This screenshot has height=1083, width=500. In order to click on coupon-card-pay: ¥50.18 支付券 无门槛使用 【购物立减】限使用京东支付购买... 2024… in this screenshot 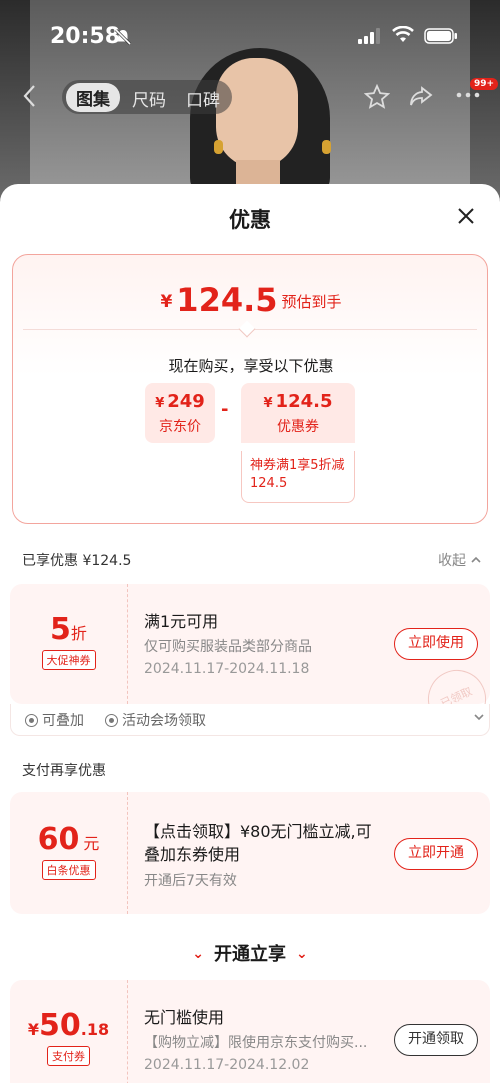, I will do `click(250, 1031)`.